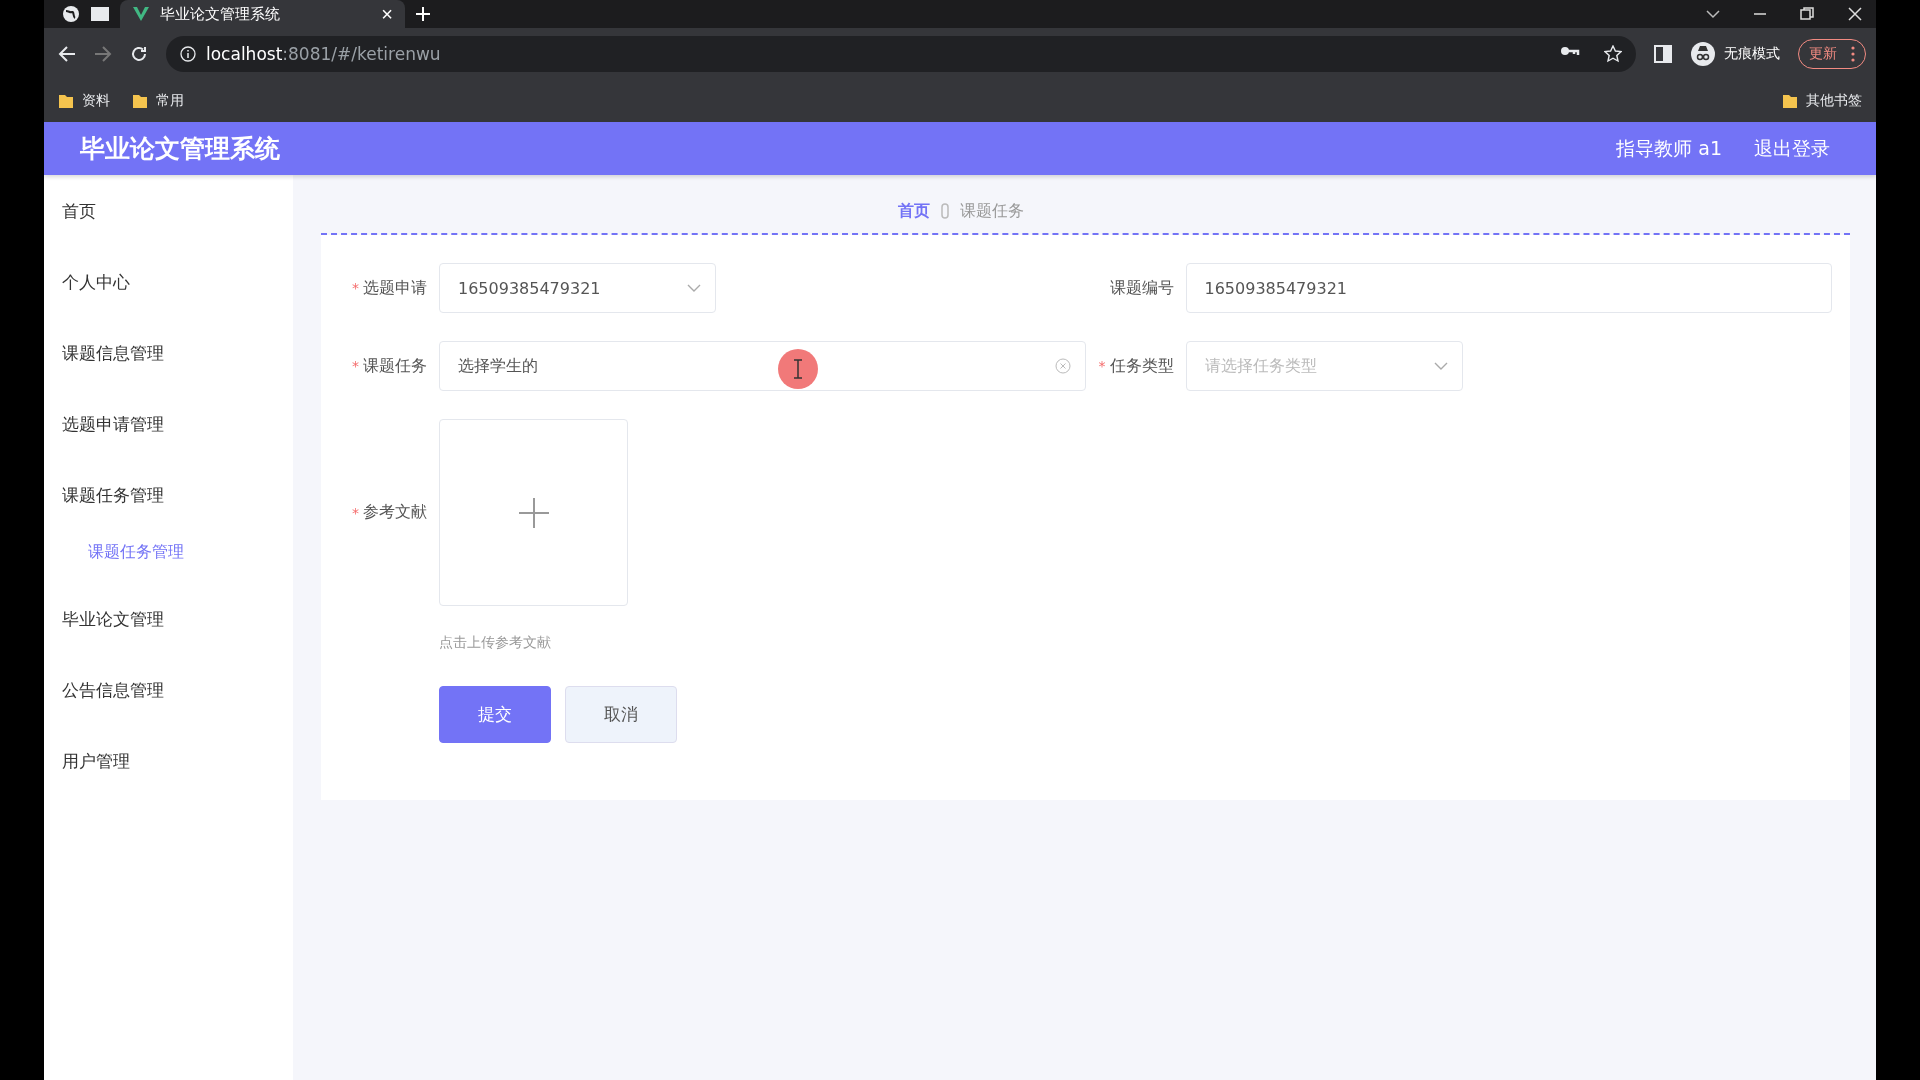 Image resolution: width=1920 pixels, height=1080 pixels. I want to click on menu-item: 个人中心, so click(168, 295).